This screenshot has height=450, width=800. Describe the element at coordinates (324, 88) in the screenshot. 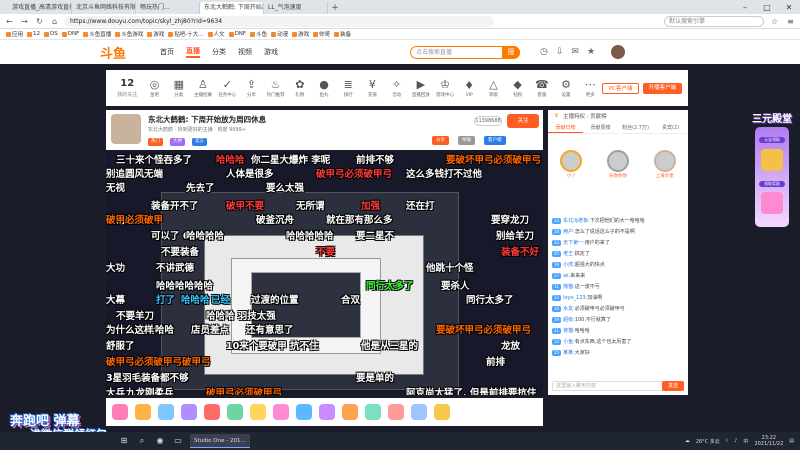

I see `function-item: ● 鱼丸` at that location.